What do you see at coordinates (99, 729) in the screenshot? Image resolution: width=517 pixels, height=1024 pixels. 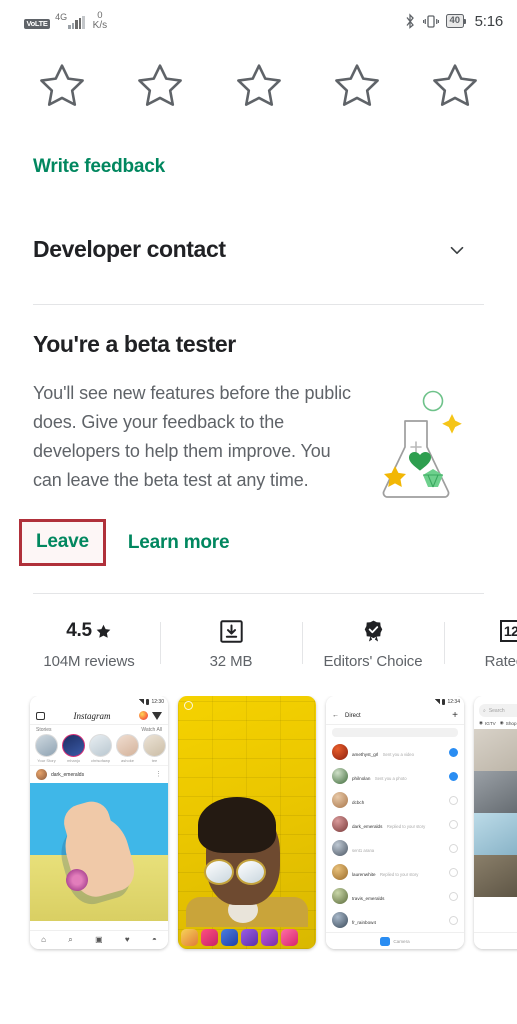 I see `stories-header: Stories Watch All` at bounding box center [99, 729].